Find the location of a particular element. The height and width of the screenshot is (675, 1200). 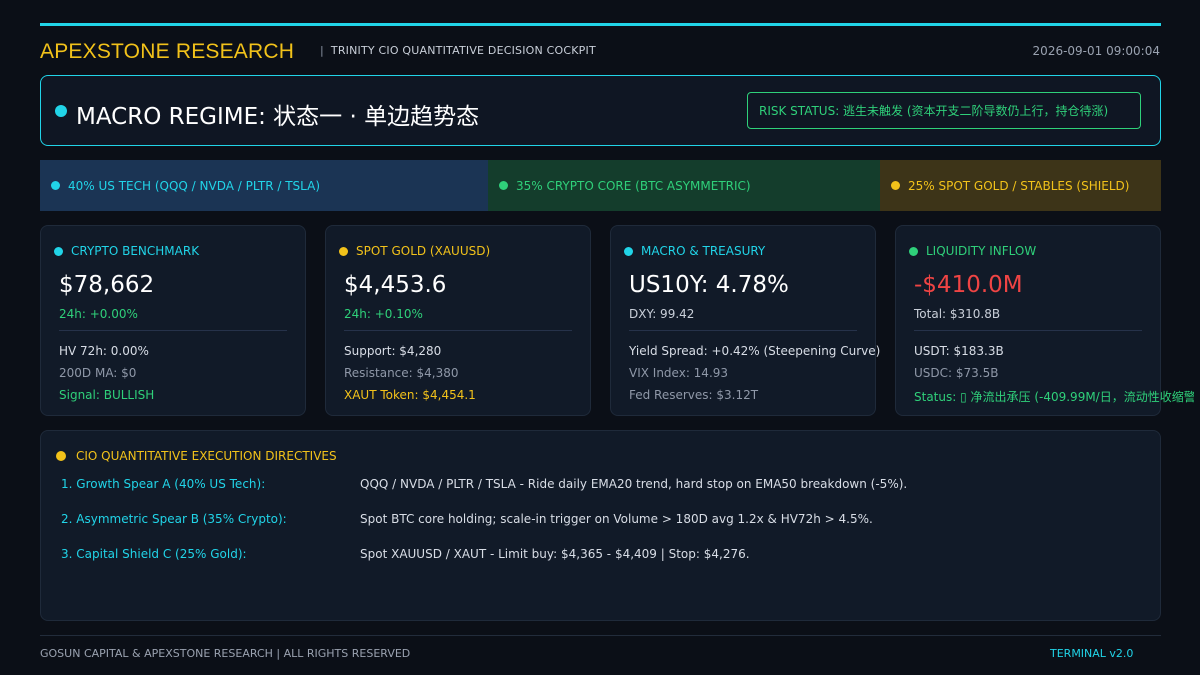

card-title: MACRO & TREASURY is located at coordinates (703, 251).